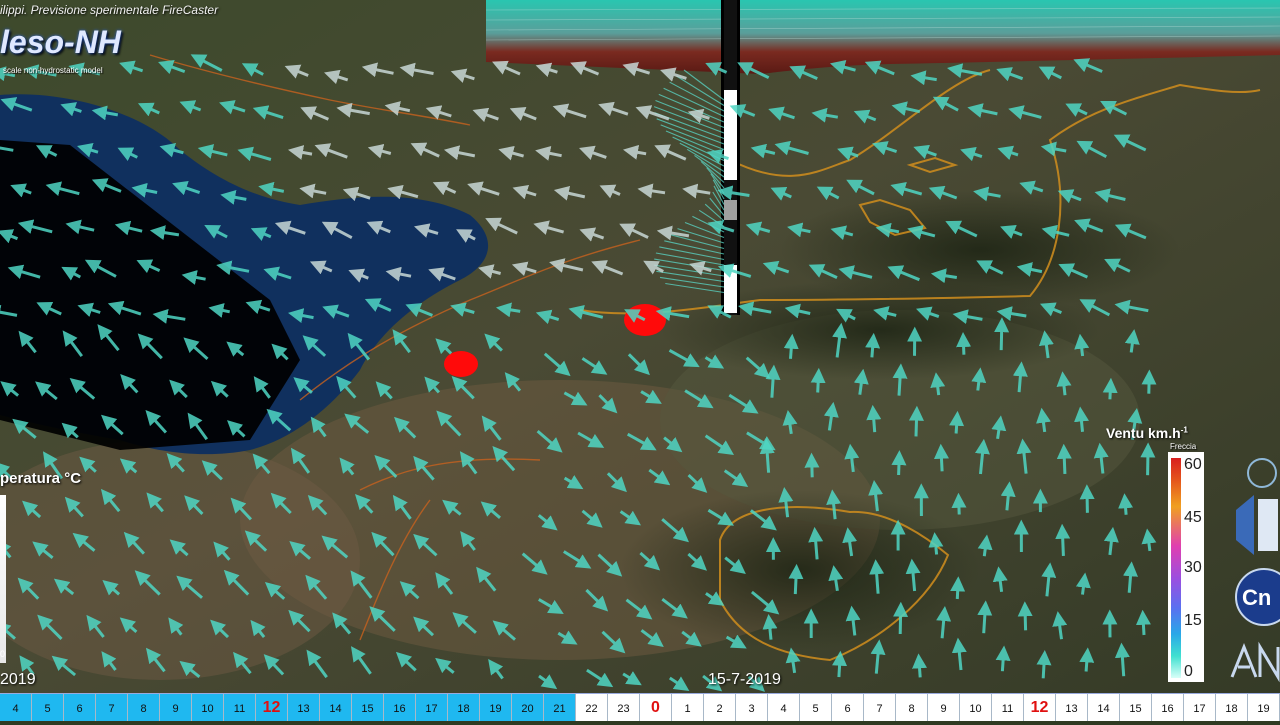 The height and width of the screenshot is (725, 1280). What do you see at coordinates (1147, 433) in the screenshot?
I see `wind-legend-title: Ventu km.h-1` at bounding box center [1147, 433].